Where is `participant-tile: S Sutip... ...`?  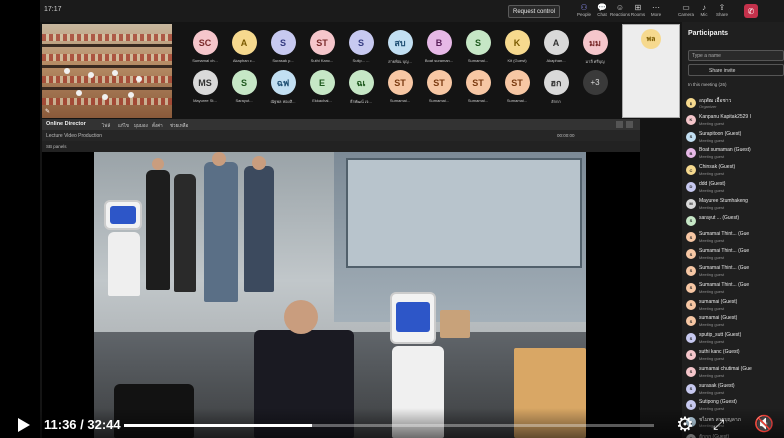 participant-tile: S Sutip... ... is located at coordinates (361, 49).